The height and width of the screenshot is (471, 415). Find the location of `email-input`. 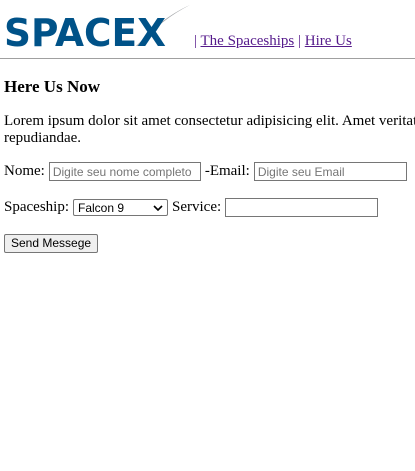

email-input is located at coordinates (330, 171).